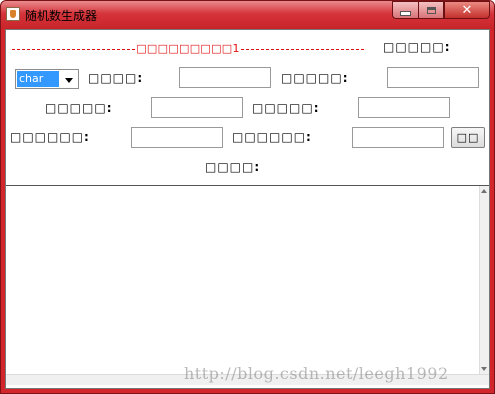 The width and height of the screenshot is (495, 394). What do you see at coordinates (247, 15) in the screenshot?
I see `title-bar: 随机数生成器 ✕` at bounding box center [247, 15].